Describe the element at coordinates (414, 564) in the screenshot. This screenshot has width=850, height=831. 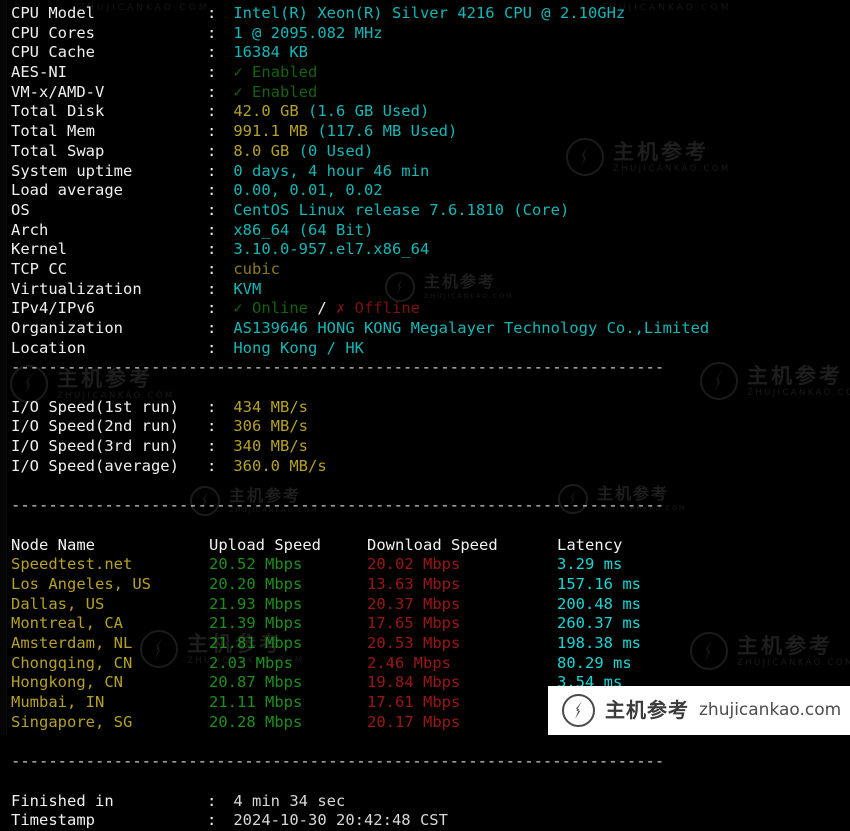
I see `speedtest-download-speed: 20.02 Mbps` at that location.